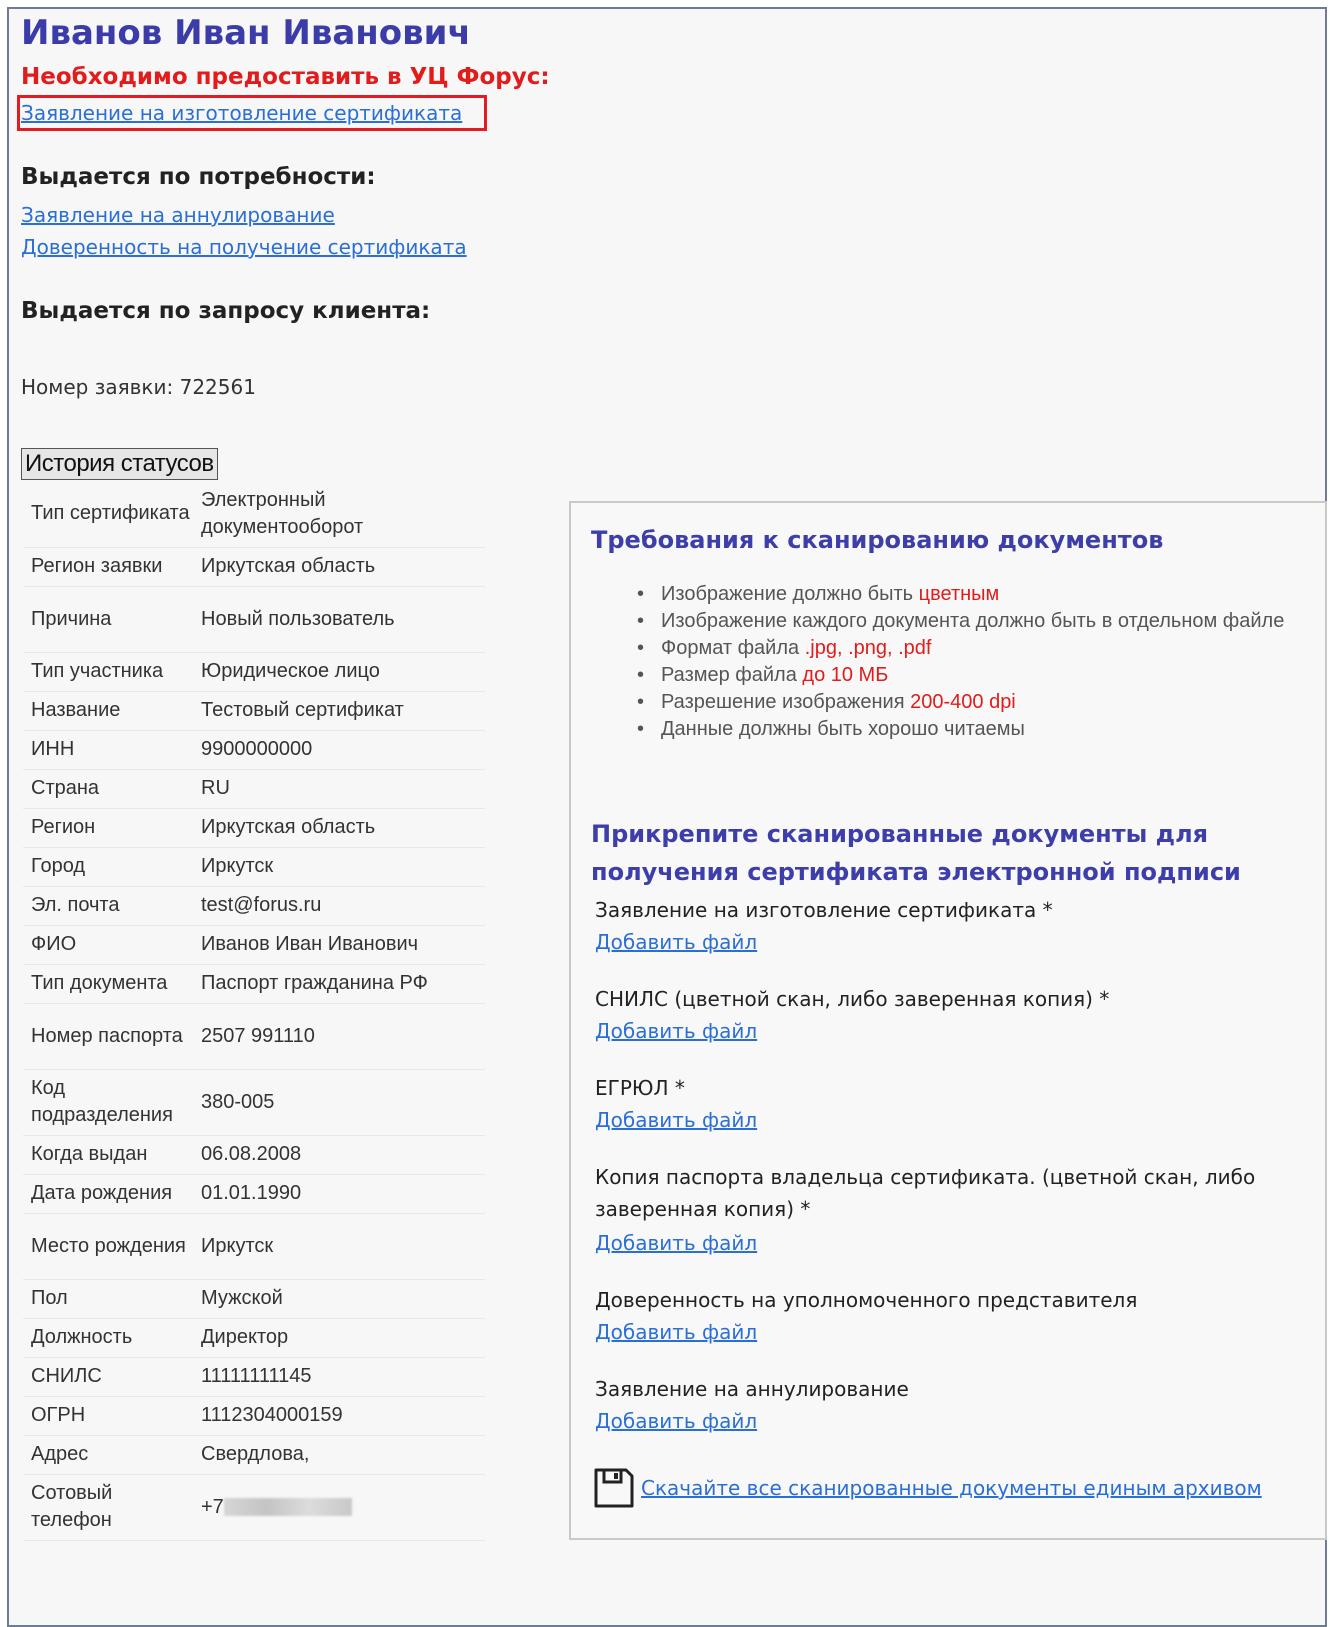 The image size is (1335, 1627). What do you see at coordinates (108, 619) in the screenshot?
I see `detail-label: Причина` at bounding box center [108, 619].